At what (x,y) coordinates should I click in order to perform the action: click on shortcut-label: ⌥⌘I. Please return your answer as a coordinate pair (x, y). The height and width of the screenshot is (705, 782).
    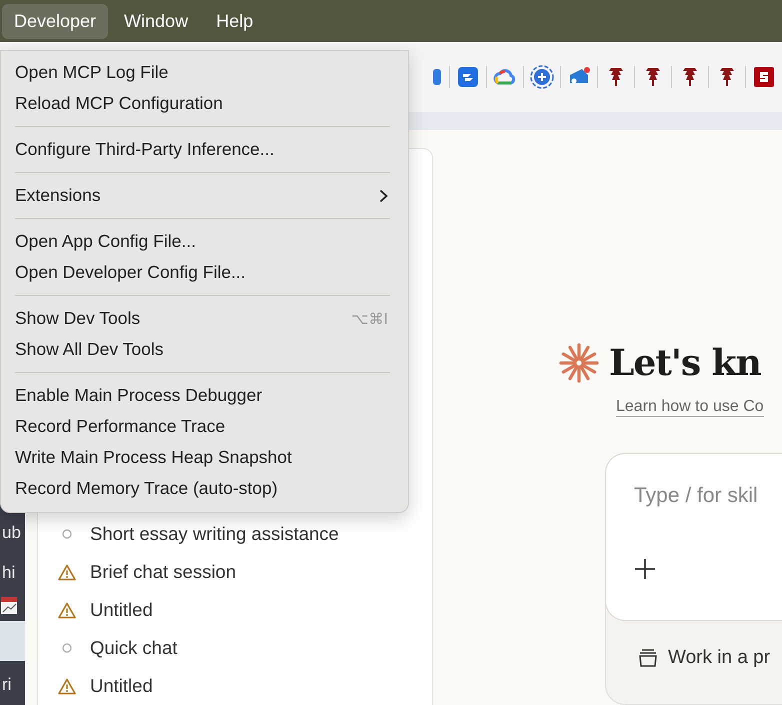
    Looking at the image, I should click on (369, 319).